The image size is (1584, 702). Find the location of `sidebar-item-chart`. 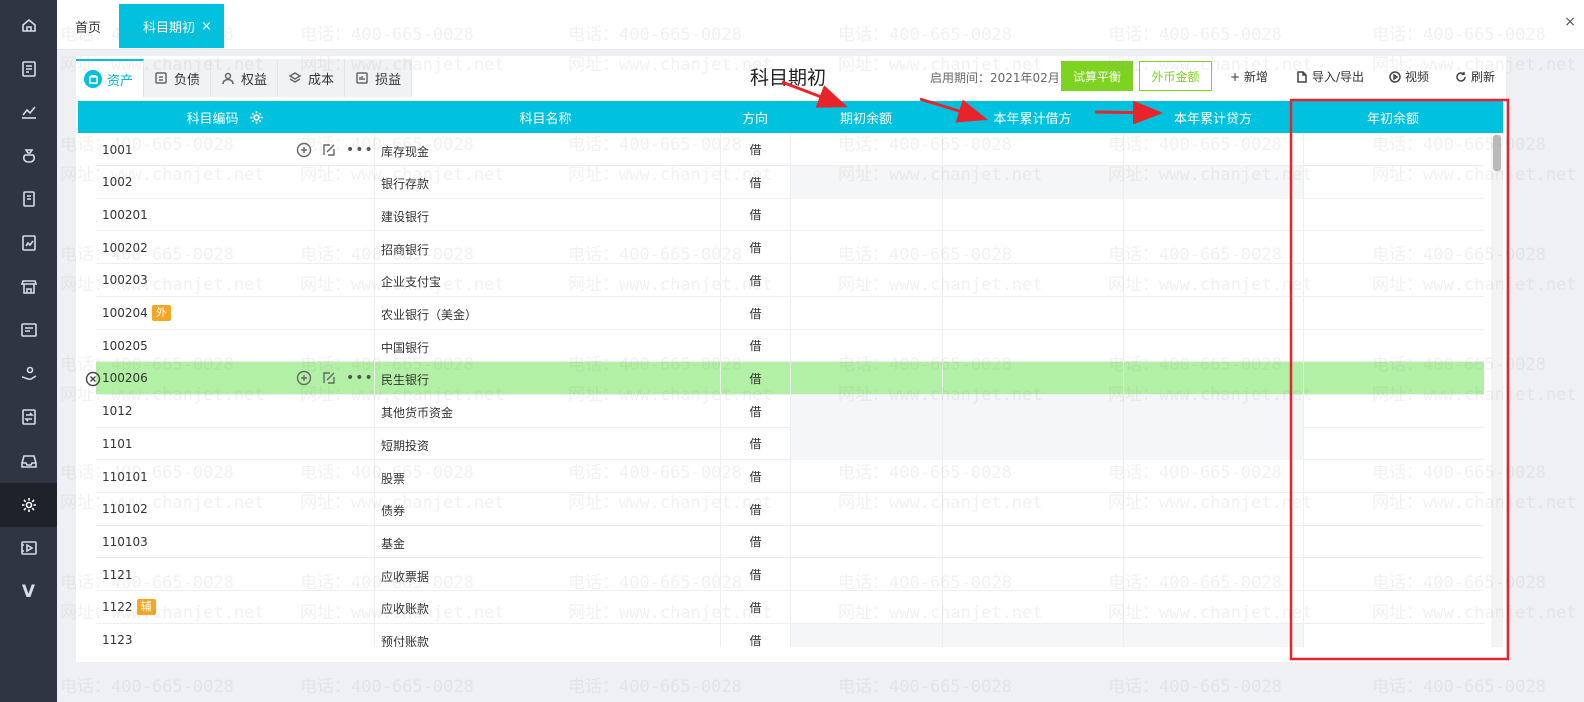

sidebar-item-chart is located at coordinates (28, 112).